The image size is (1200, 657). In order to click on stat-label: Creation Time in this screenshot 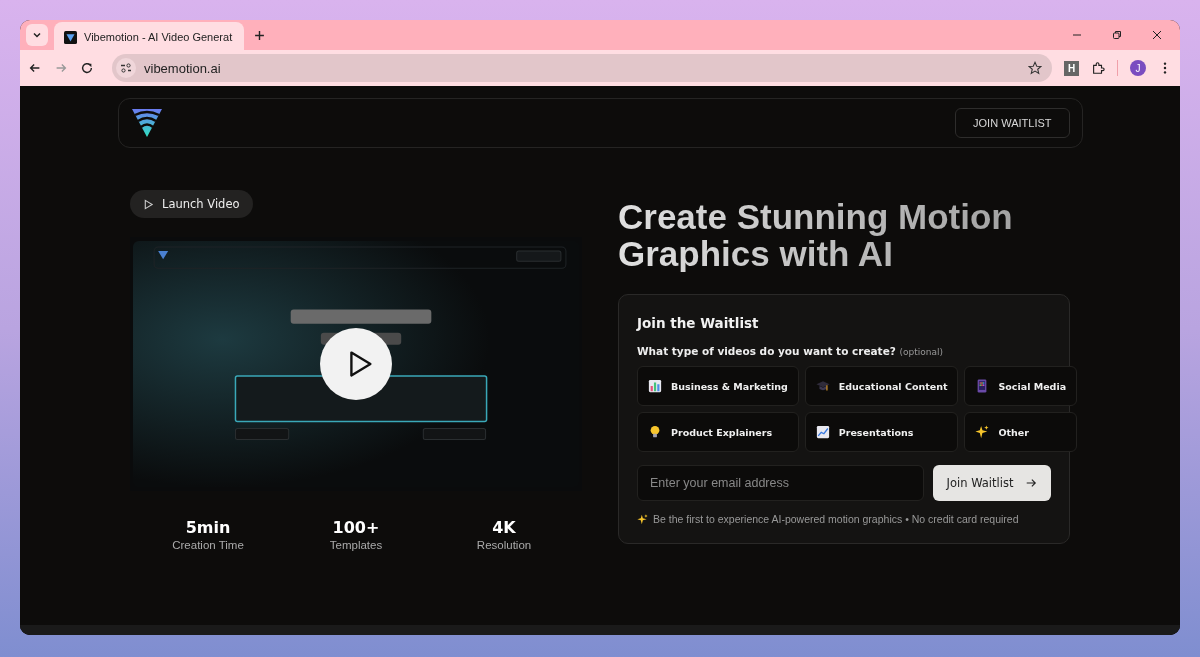, I will do `click(208, 545)`.